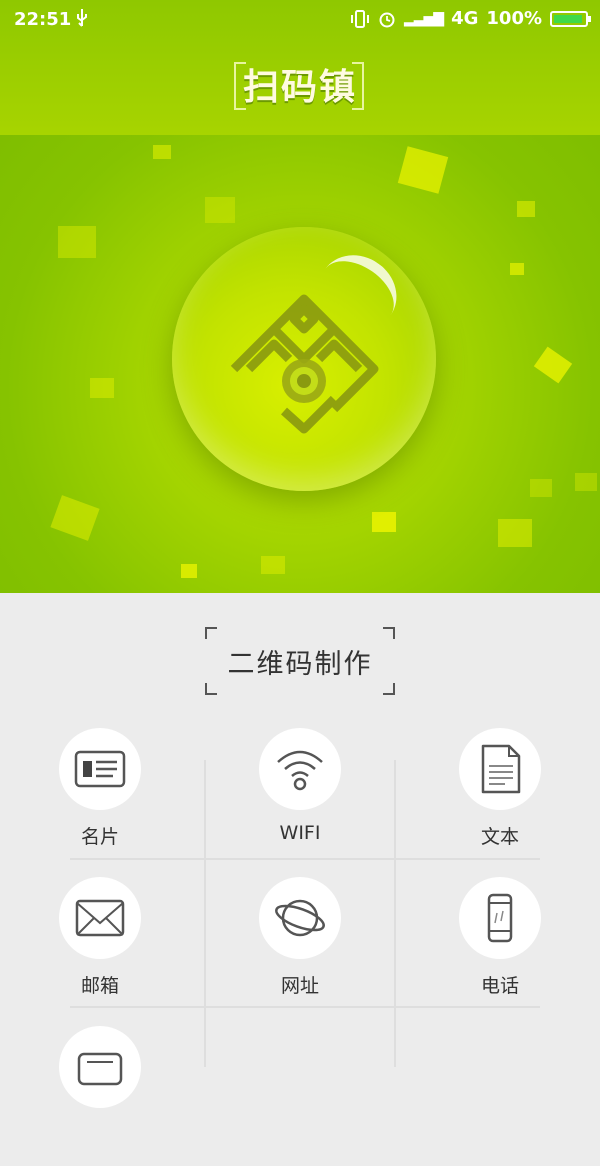 This screenshot has width=600, height=1166. Describe the element at coordinates (99, 986) in the screenshot. I see `item-label: 邮箱` at that location.